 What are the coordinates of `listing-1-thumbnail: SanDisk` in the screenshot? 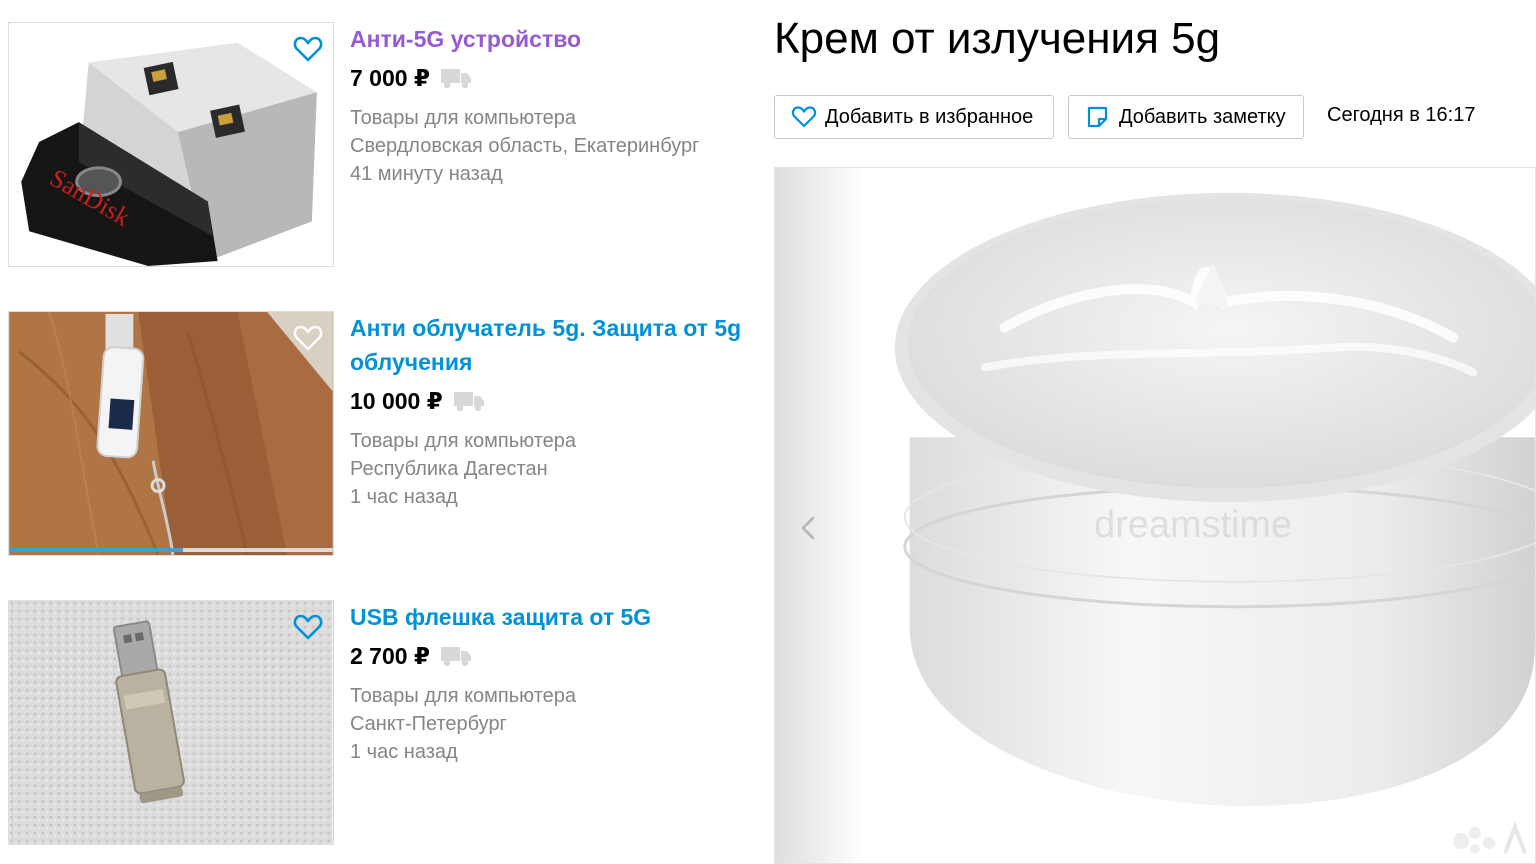 It's located at (171, 144).